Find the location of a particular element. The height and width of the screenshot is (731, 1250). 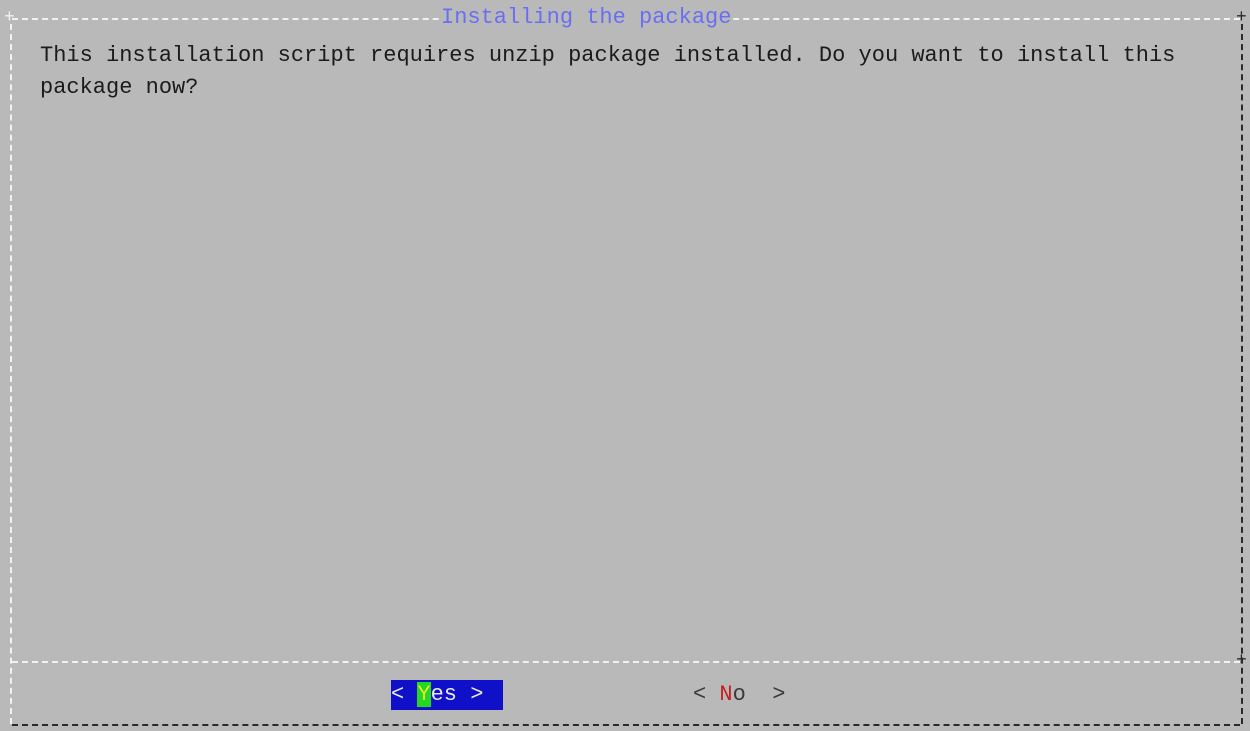

yes-button-right-bracket: > is located at coordinates (470, 694).